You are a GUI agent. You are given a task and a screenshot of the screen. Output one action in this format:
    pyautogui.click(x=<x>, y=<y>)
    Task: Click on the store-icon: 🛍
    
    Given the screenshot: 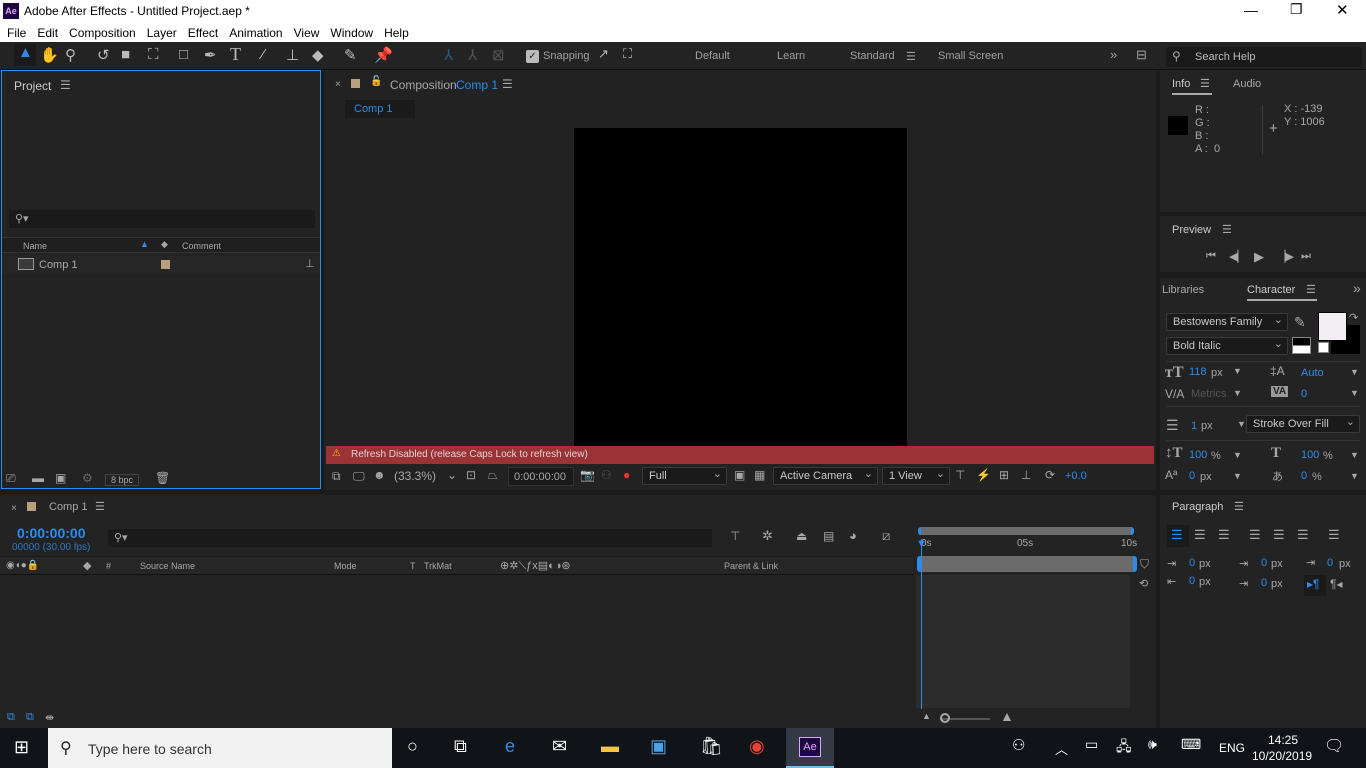 What is the action you would take?
    pyautogui.click(x=711, y=746)
    